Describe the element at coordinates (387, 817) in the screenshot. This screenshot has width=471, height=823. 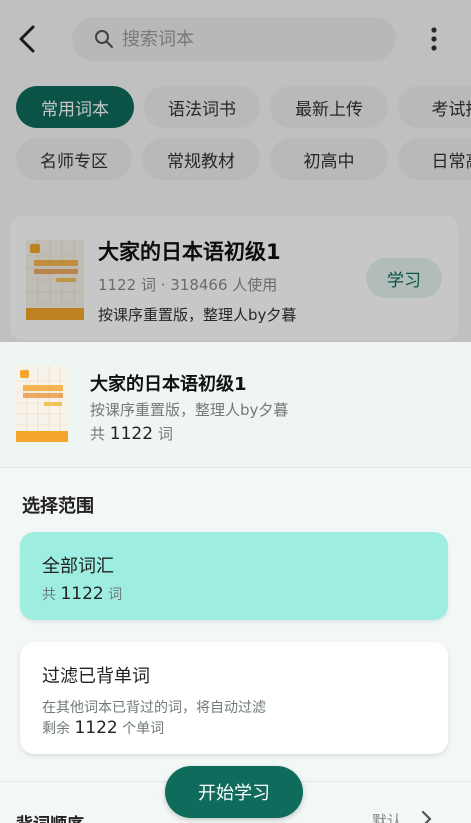
I see `word-order-value: 默认` at that location.